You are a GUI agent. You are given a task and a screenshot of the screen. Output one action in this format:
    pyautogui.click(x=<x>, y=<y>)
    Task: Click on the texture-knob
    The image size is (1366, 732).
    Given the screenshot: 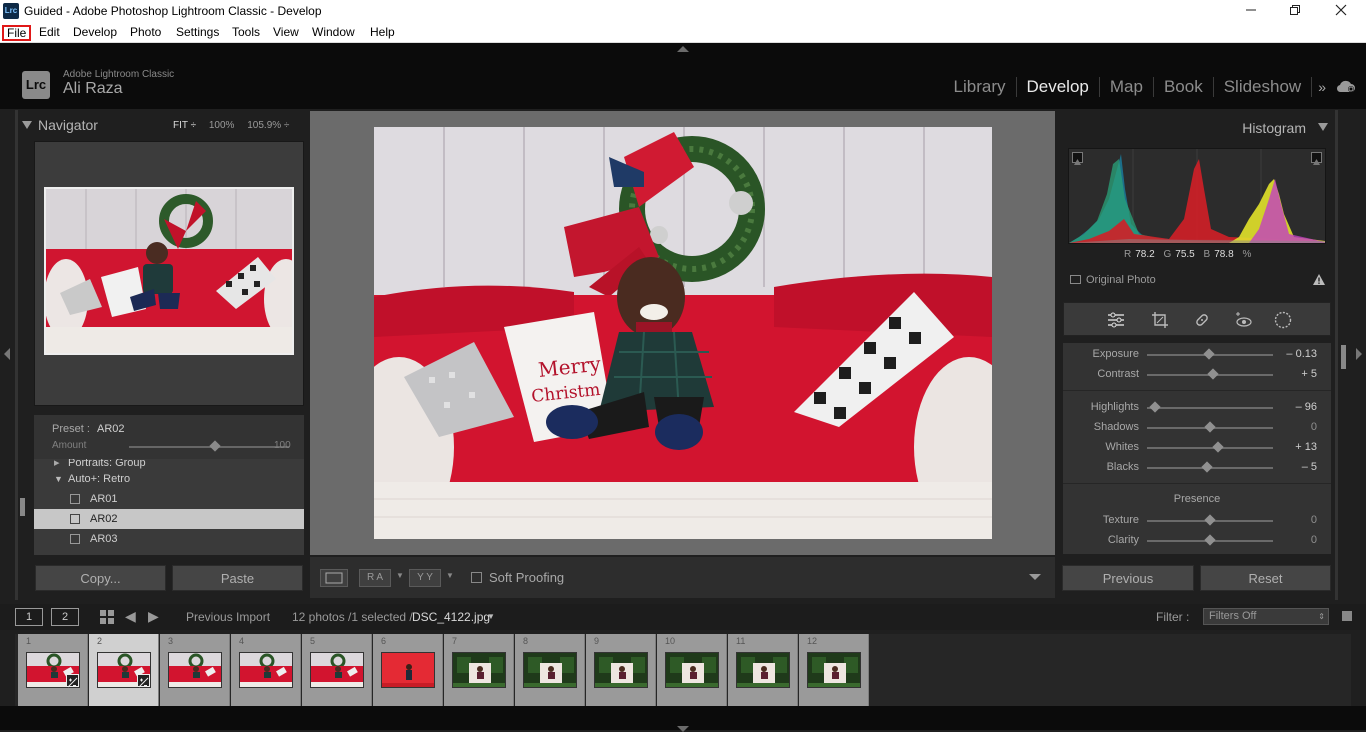 What is the action you would take?
    pyautogui.click(x=1210, y=520)
    